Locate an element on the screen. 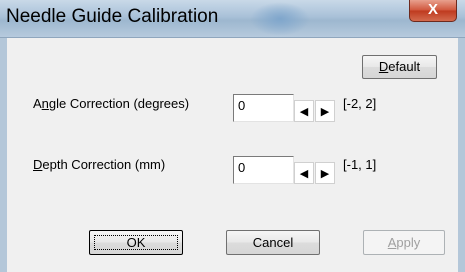 This screenshot has width=465, height=272. angle-increment-button: ▶ is located at coordinates (325, 111).